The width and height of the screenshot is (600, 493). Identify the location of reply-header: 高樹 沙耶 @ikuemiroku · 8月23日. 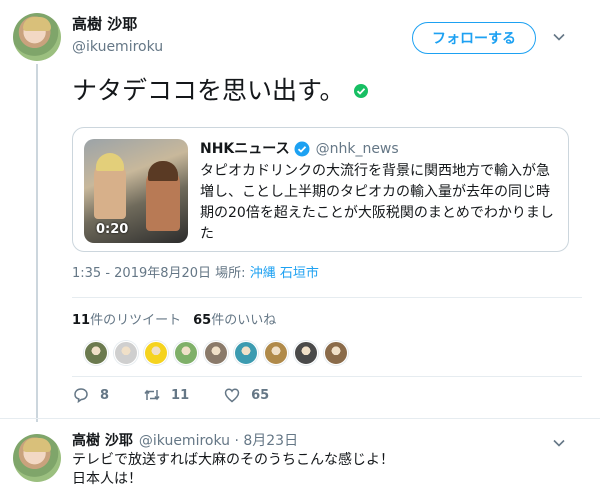
(185, 441).